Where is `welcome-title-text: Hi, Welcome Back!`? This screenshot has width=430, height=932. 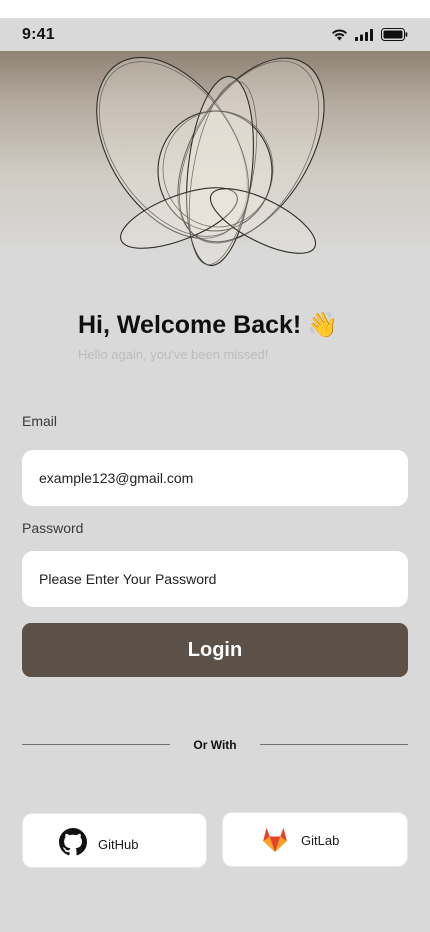 welcome-title-text: Hi, Welcome Back! is located at coordinates (190, 325).